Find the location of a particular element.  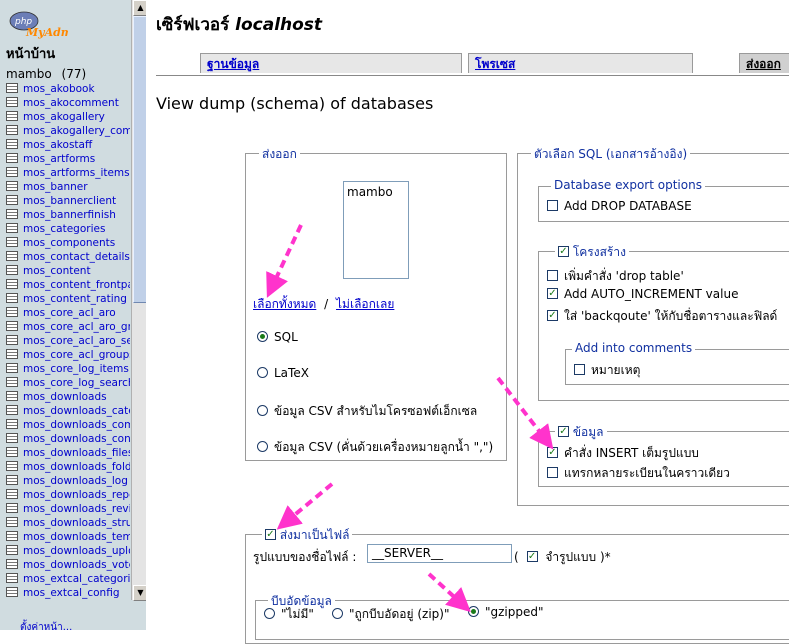

radio-latex is located at coordinates (262, 372).